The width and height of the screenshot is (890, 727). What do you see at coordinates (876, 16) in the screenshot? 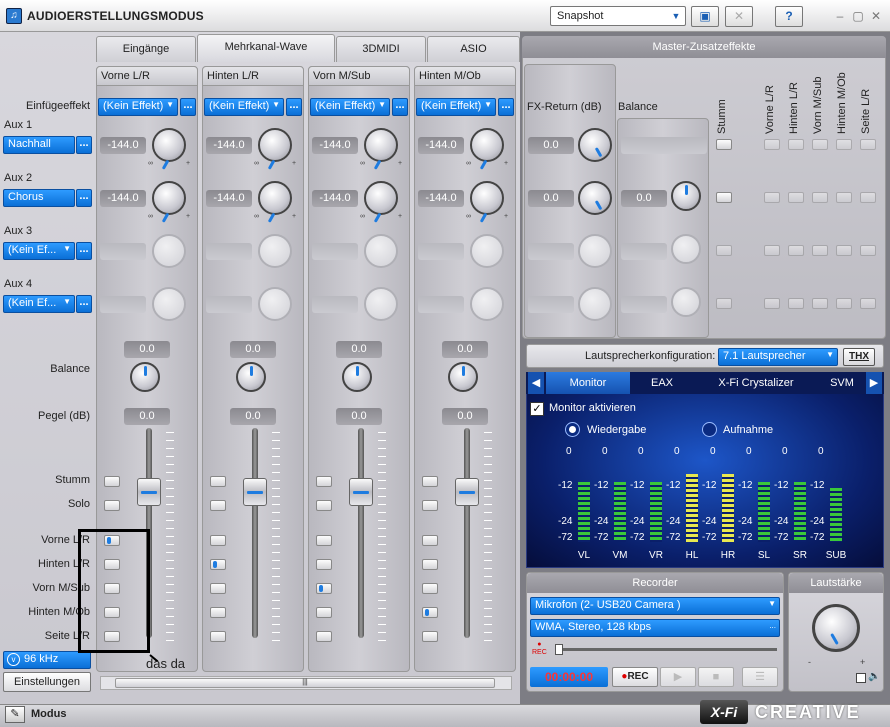
I see `close-button: ✕` at bounding box center [876, 16].